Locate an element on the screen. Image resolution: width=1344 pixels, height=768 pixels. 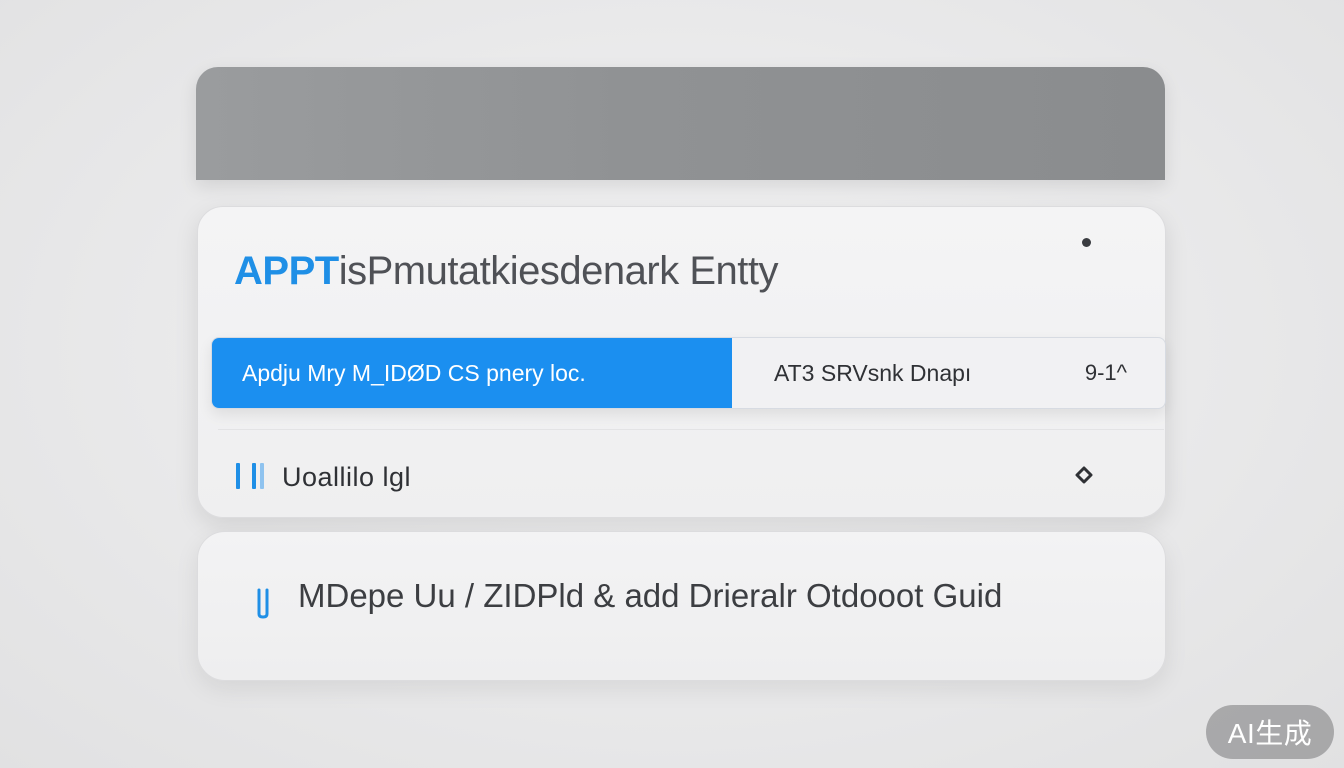
segment-active: Apdju Mry M_IDØD CS pnery loc. is located at coordinates (472, 373).